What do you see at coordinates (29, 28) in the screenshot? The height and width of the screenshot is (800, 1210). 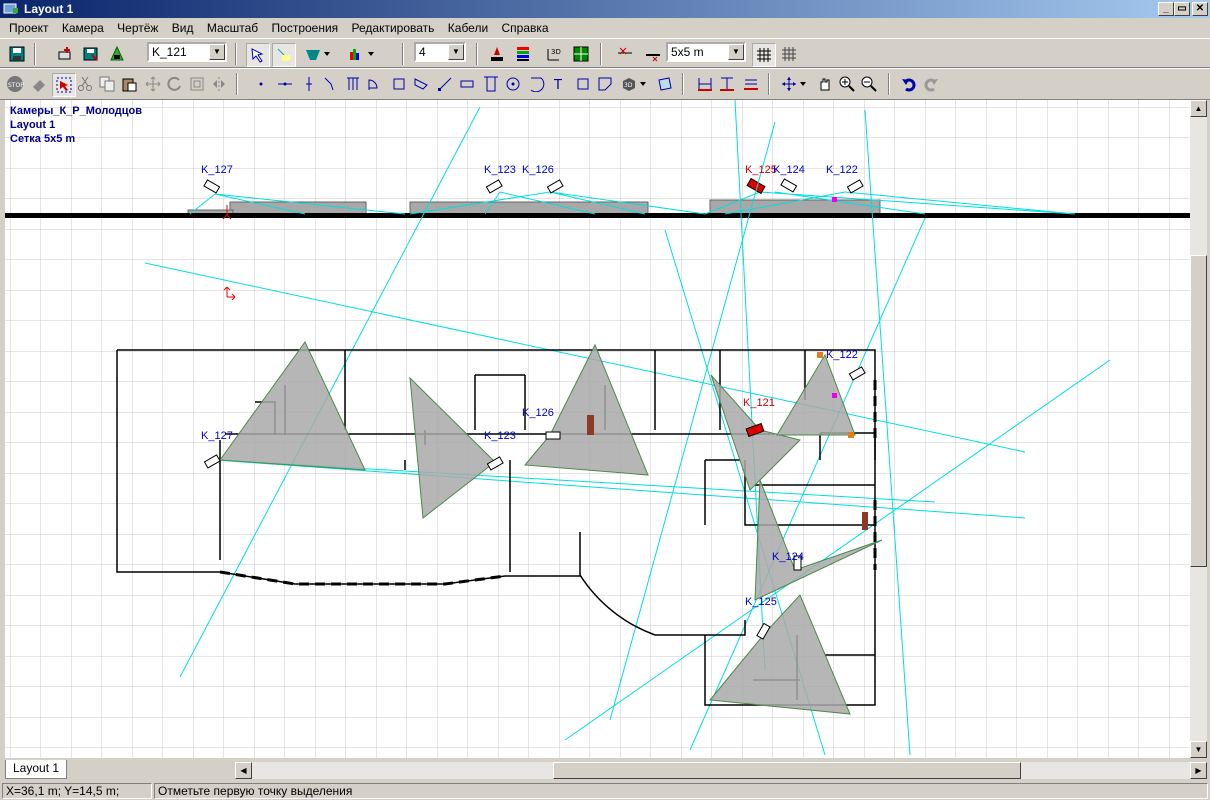 I see `menu-project: Проект` at bounding box center [29, 28].